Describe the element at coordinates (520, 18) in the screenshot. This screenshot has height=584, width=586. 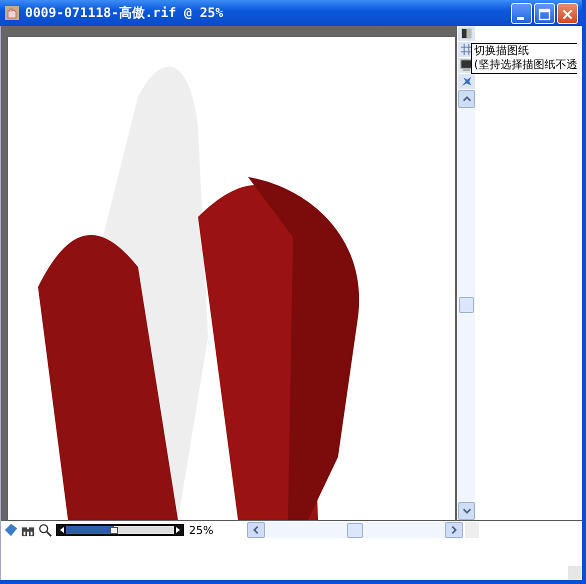
I see `minimize-icon` at that location.